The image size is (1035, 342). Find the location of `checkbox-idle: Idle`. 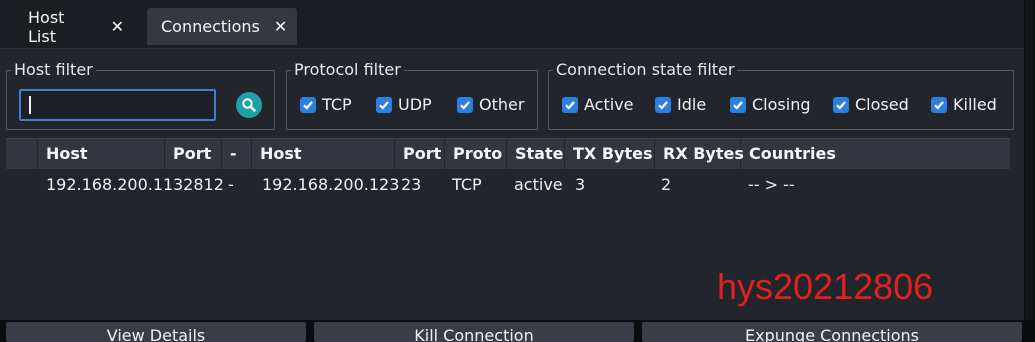

checkbox-idle: Idle is located at coordinates (680, 104).